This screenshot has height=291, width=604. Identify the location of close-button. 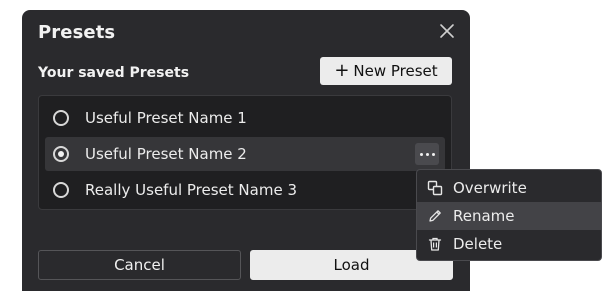
(447, 31).